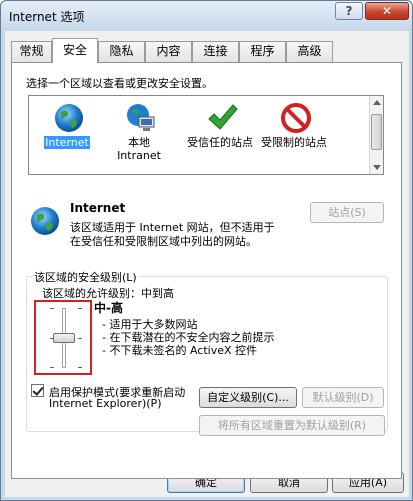 The image size is (413, 501). What do you see at coordinates (180, 350) in the screenshot?
I see `level-bullet-3: - 不下载未签名的 ActiveX 控件` at bounding box center [180, 350].